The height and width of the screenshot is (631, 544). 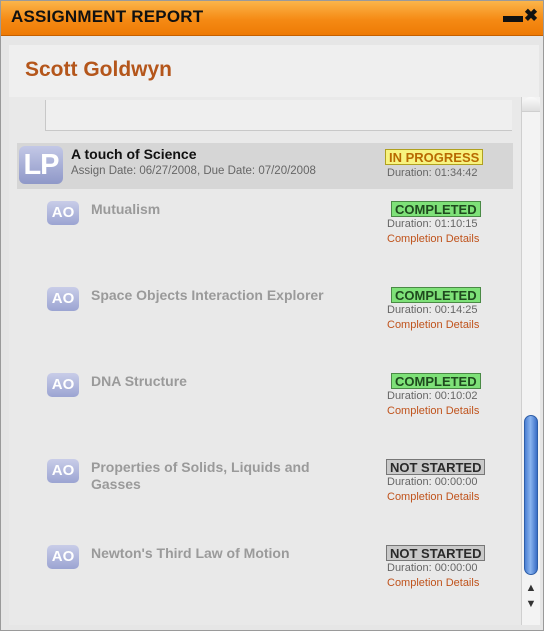 What do you see at coordinates (207, 295) in the screenshot?
I see `activity-title: Space Objects Interaction Explorer` at bounding box center [207, 295].